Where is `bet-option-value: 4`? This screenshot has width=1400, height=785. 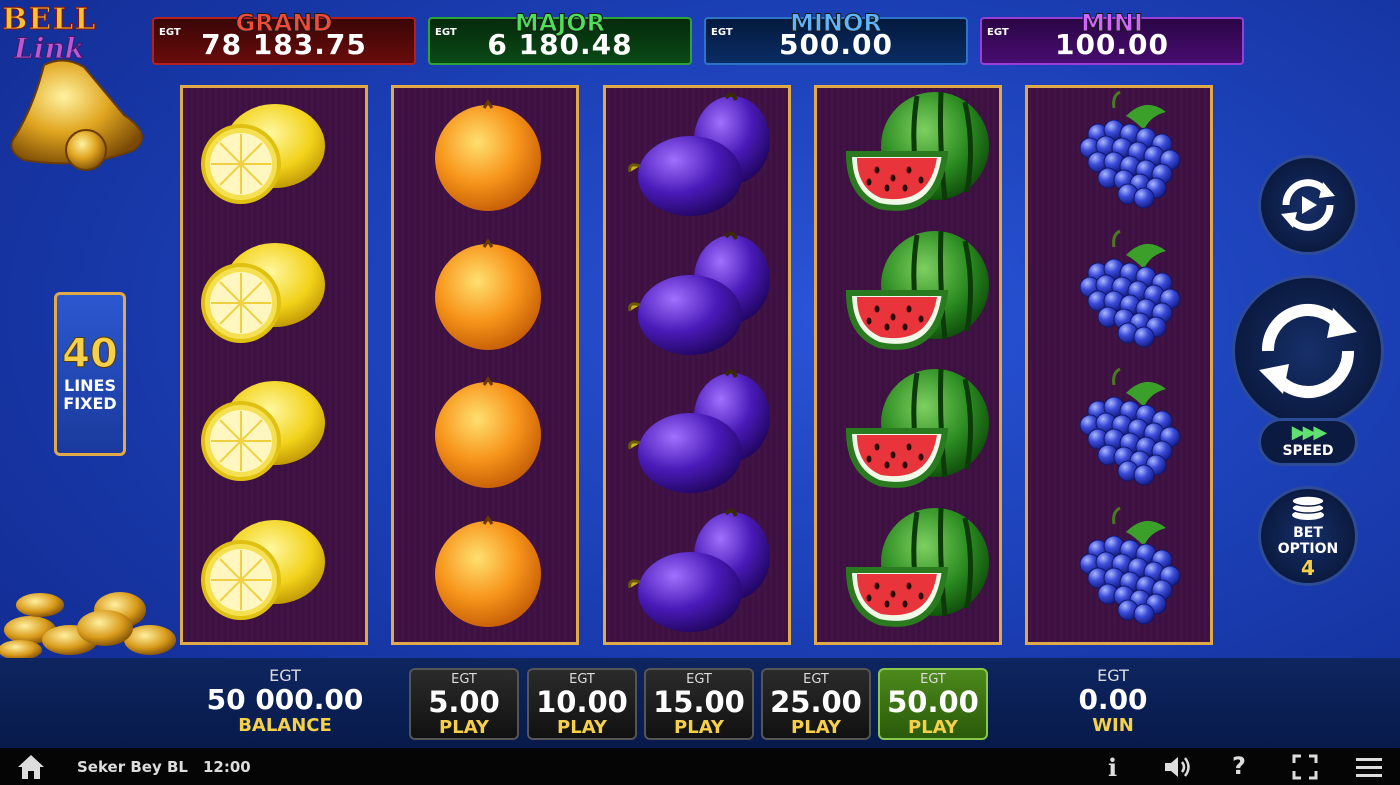 bet-option-value: 4 is located at coordinates (1308, 568).